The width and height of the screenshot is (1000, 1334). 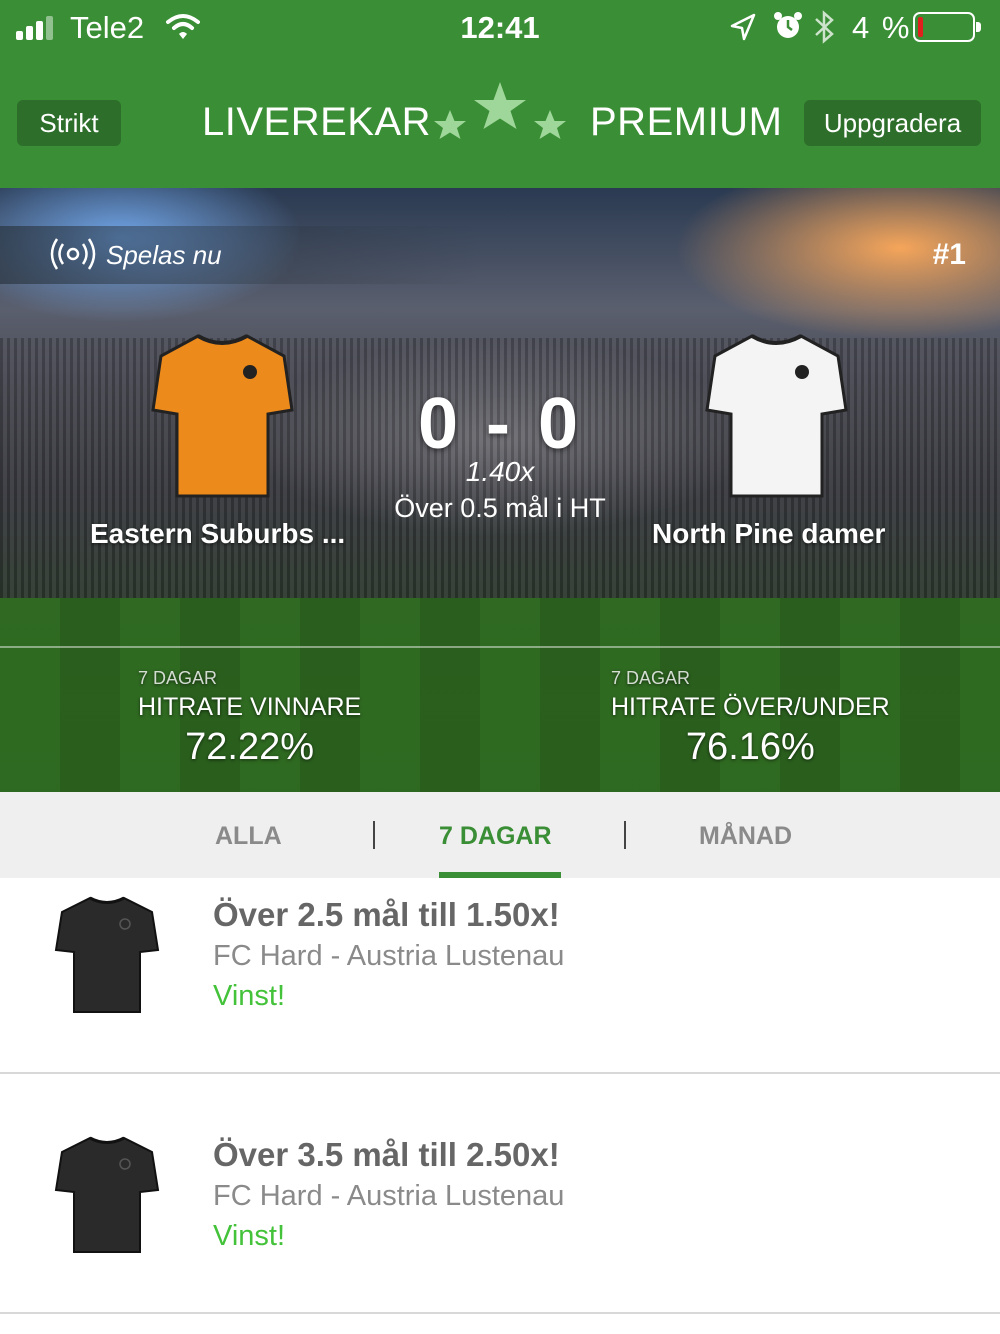 I want to click on clock: 12:41, so click(x=500, y=27).